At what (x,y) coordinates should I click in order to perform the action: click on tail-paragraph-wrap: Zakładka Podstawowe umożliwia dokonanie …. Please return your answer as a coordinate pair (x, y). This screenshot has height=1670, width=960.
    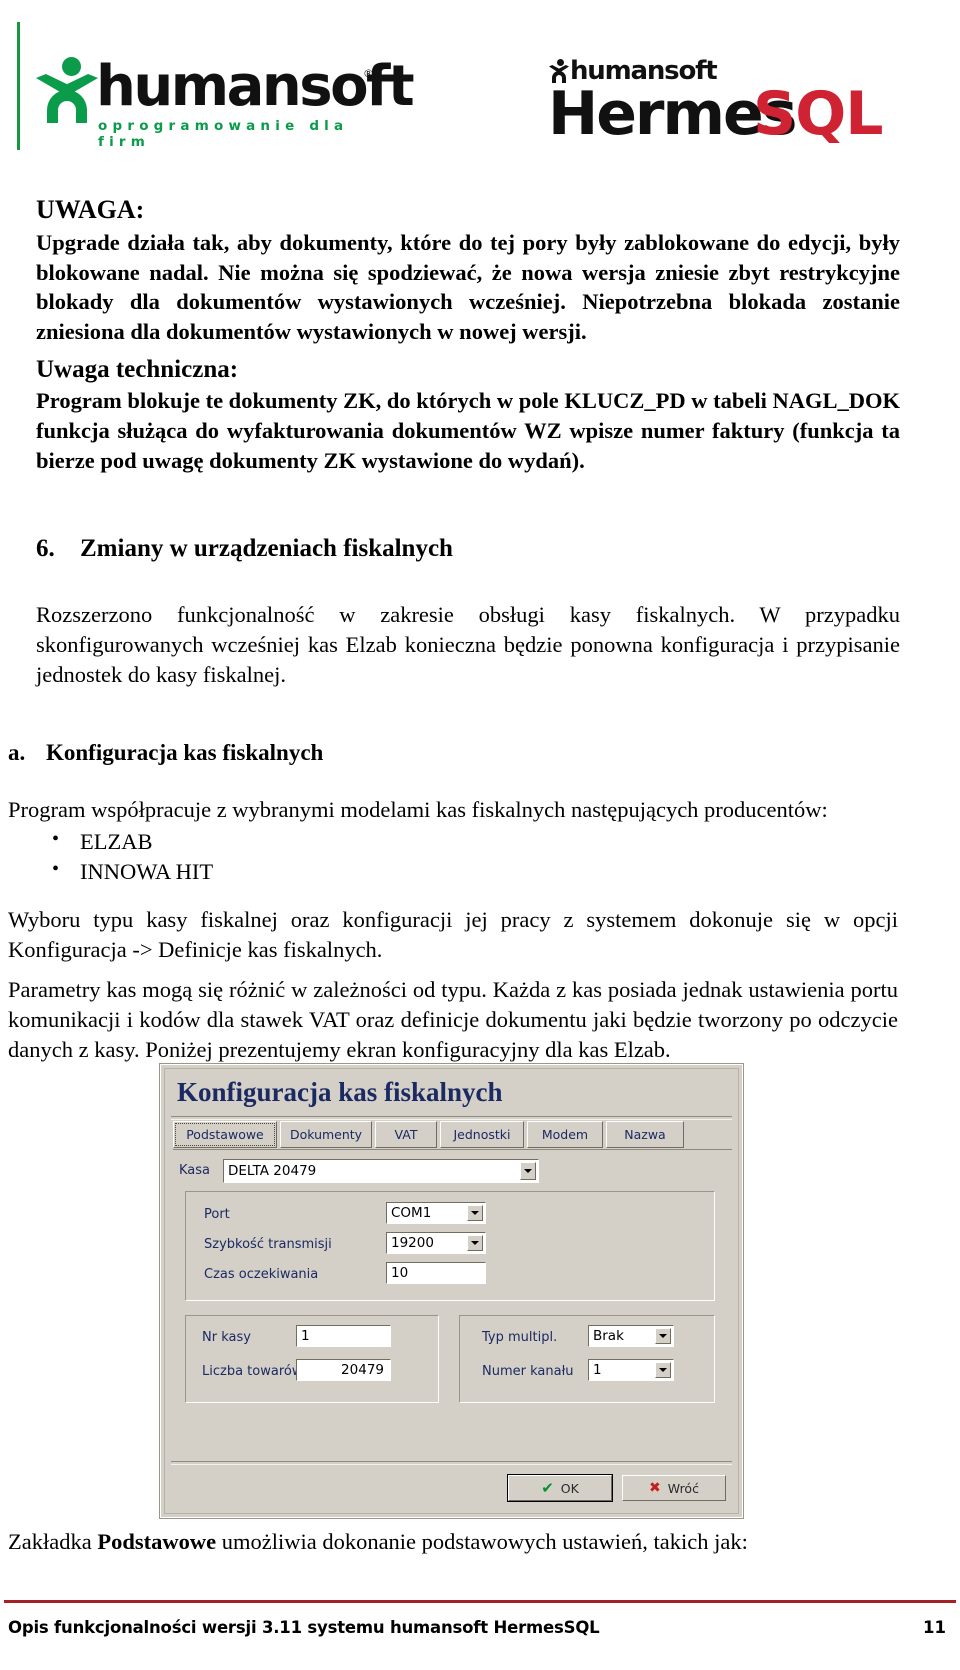
    Looking at the image, I should click on (453, 1542).